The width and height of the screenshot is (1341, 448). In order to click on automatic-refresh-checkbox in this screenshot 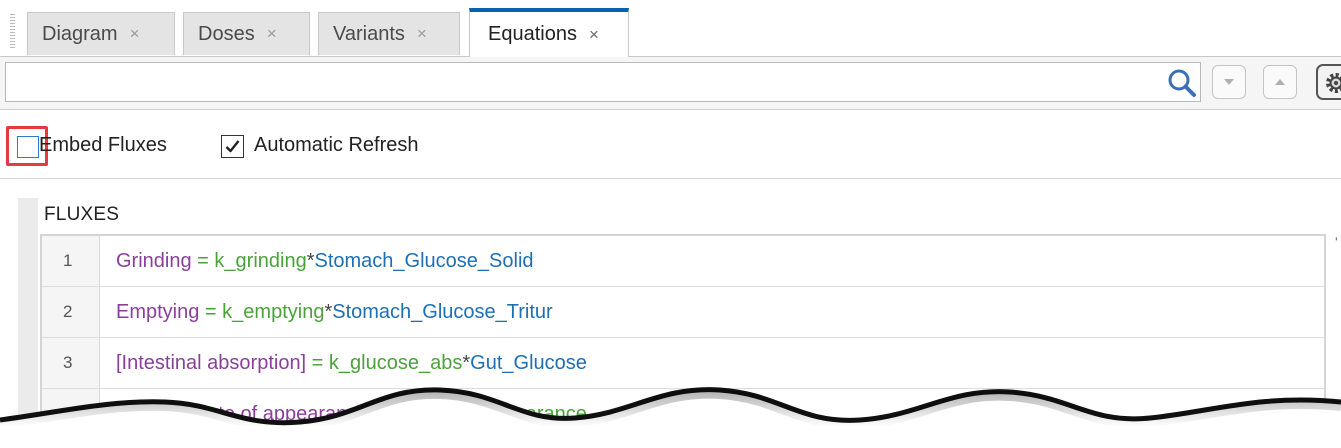, I will do `click(232, 146)`.